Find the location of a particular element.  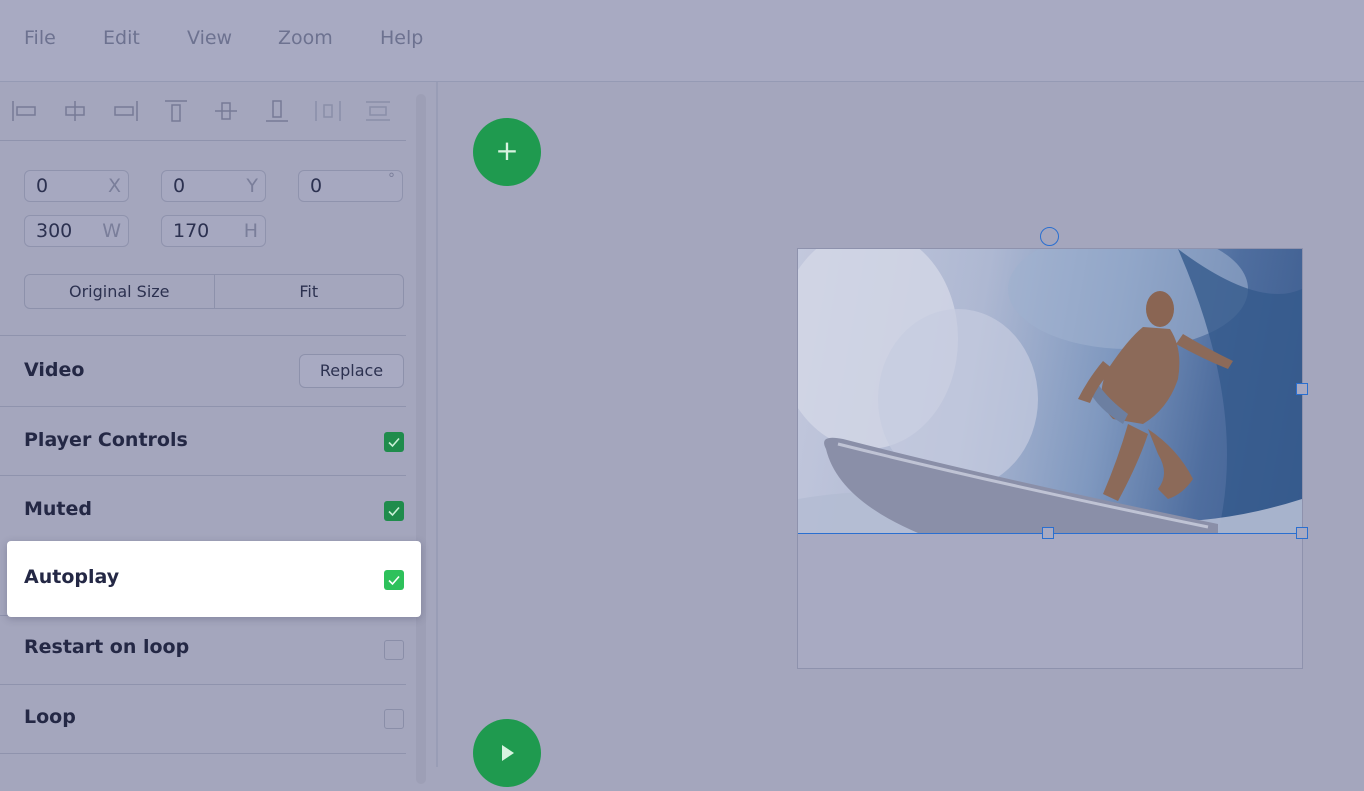

height-value: 170 is located at coordinates (191, 231).